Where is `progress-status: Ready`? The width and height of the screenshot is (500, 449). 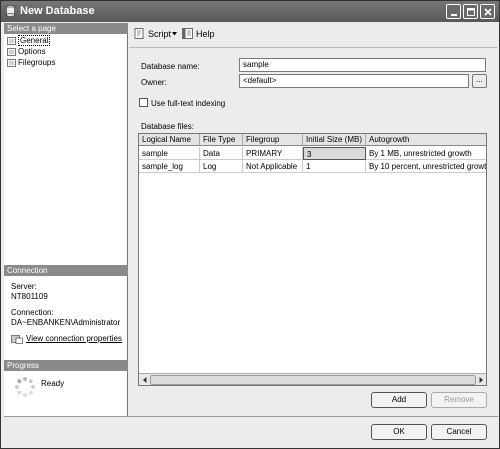 progress-status: Ready is located at coordinates (53, 383).